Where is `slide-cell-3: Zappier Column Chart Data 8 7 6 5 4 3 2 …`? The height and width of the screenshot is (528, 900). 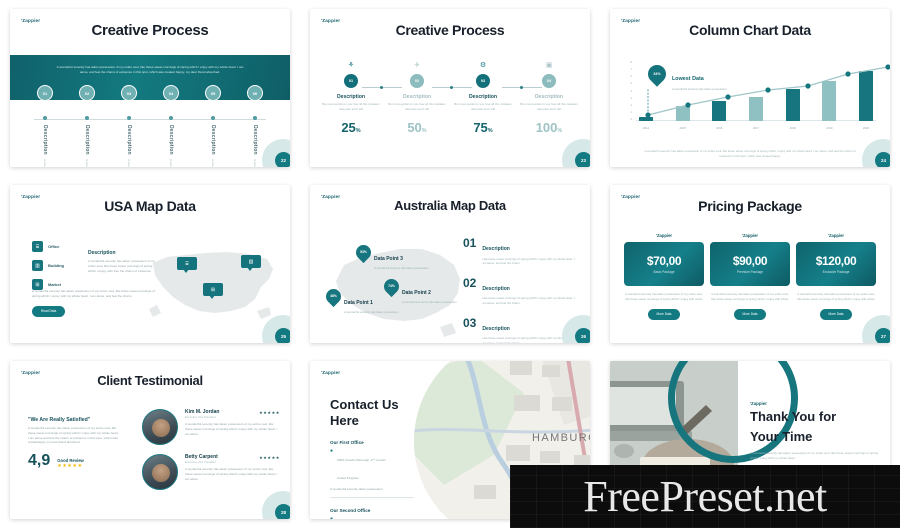
slide-cell-3: Zappier Column Chart Data 8 7 6 5 4 3 2 … is located at coordinates (750, 88).